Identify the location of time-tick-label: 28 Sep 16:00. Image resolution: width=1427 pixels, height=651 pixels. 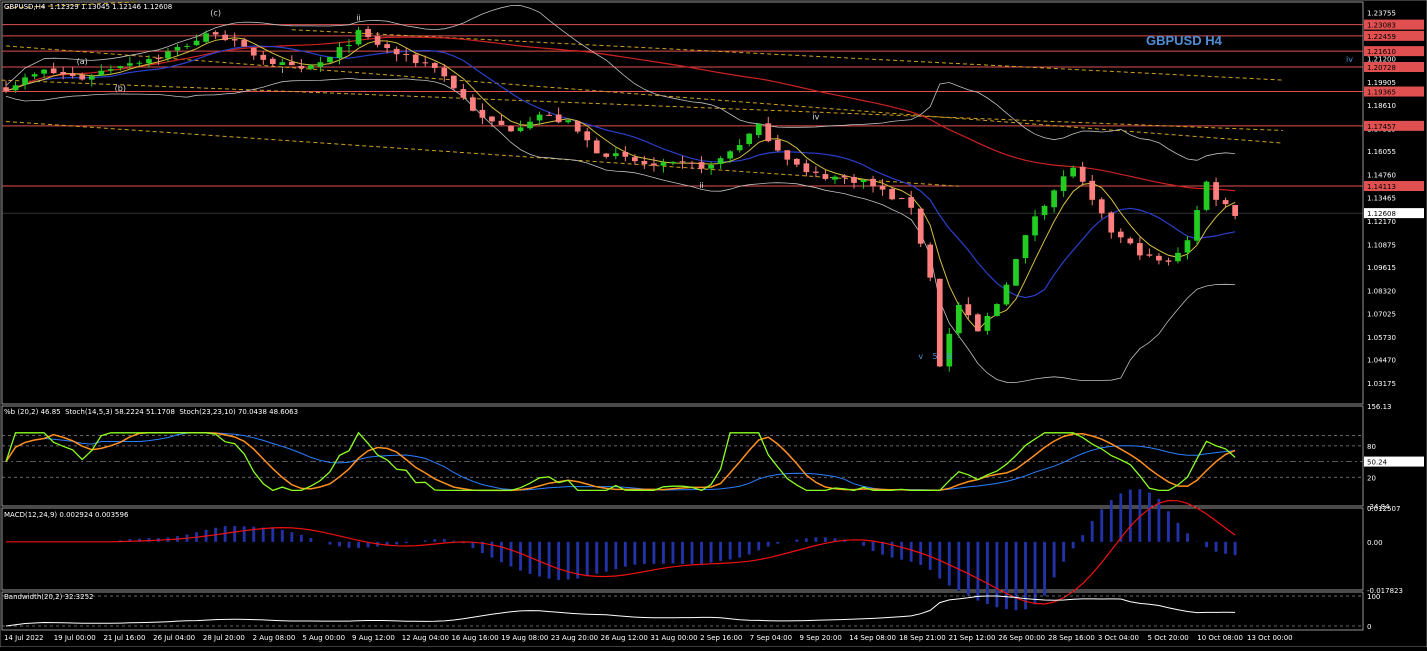
(1071, 638).